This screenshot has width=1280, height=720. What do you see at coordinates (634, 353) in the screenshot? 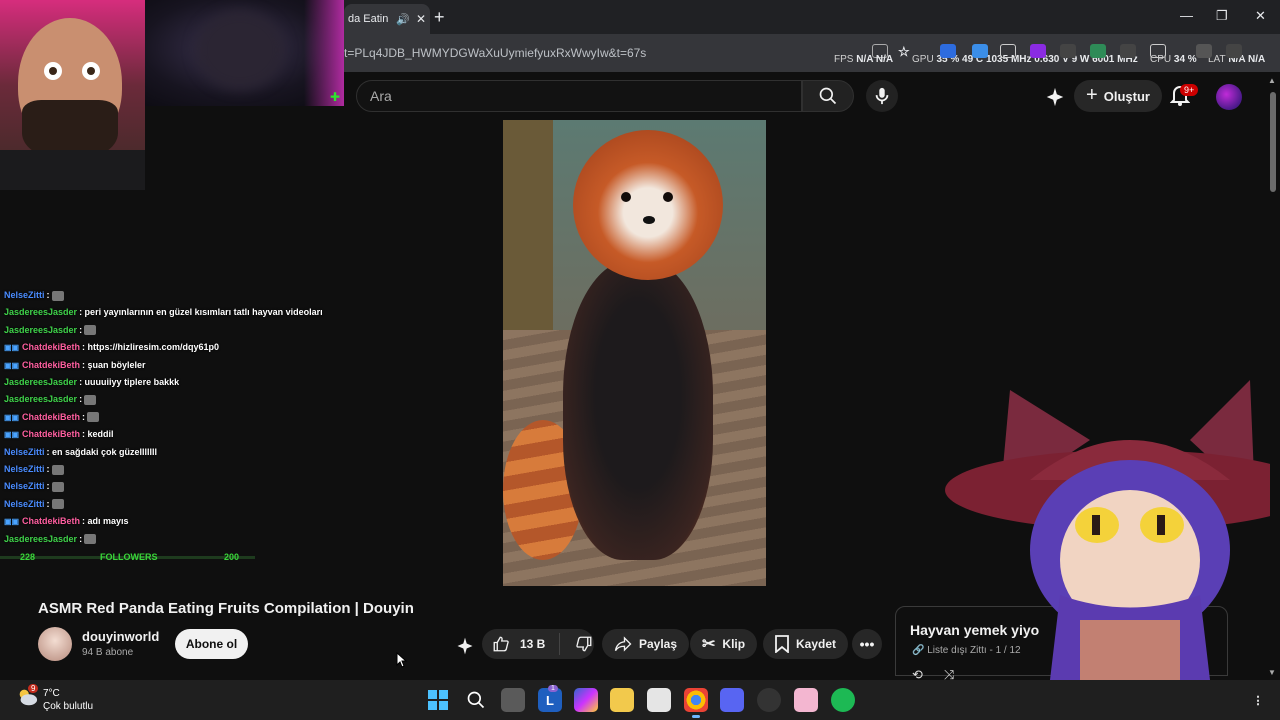
I see `video-player` at bounding box center [634, 353].